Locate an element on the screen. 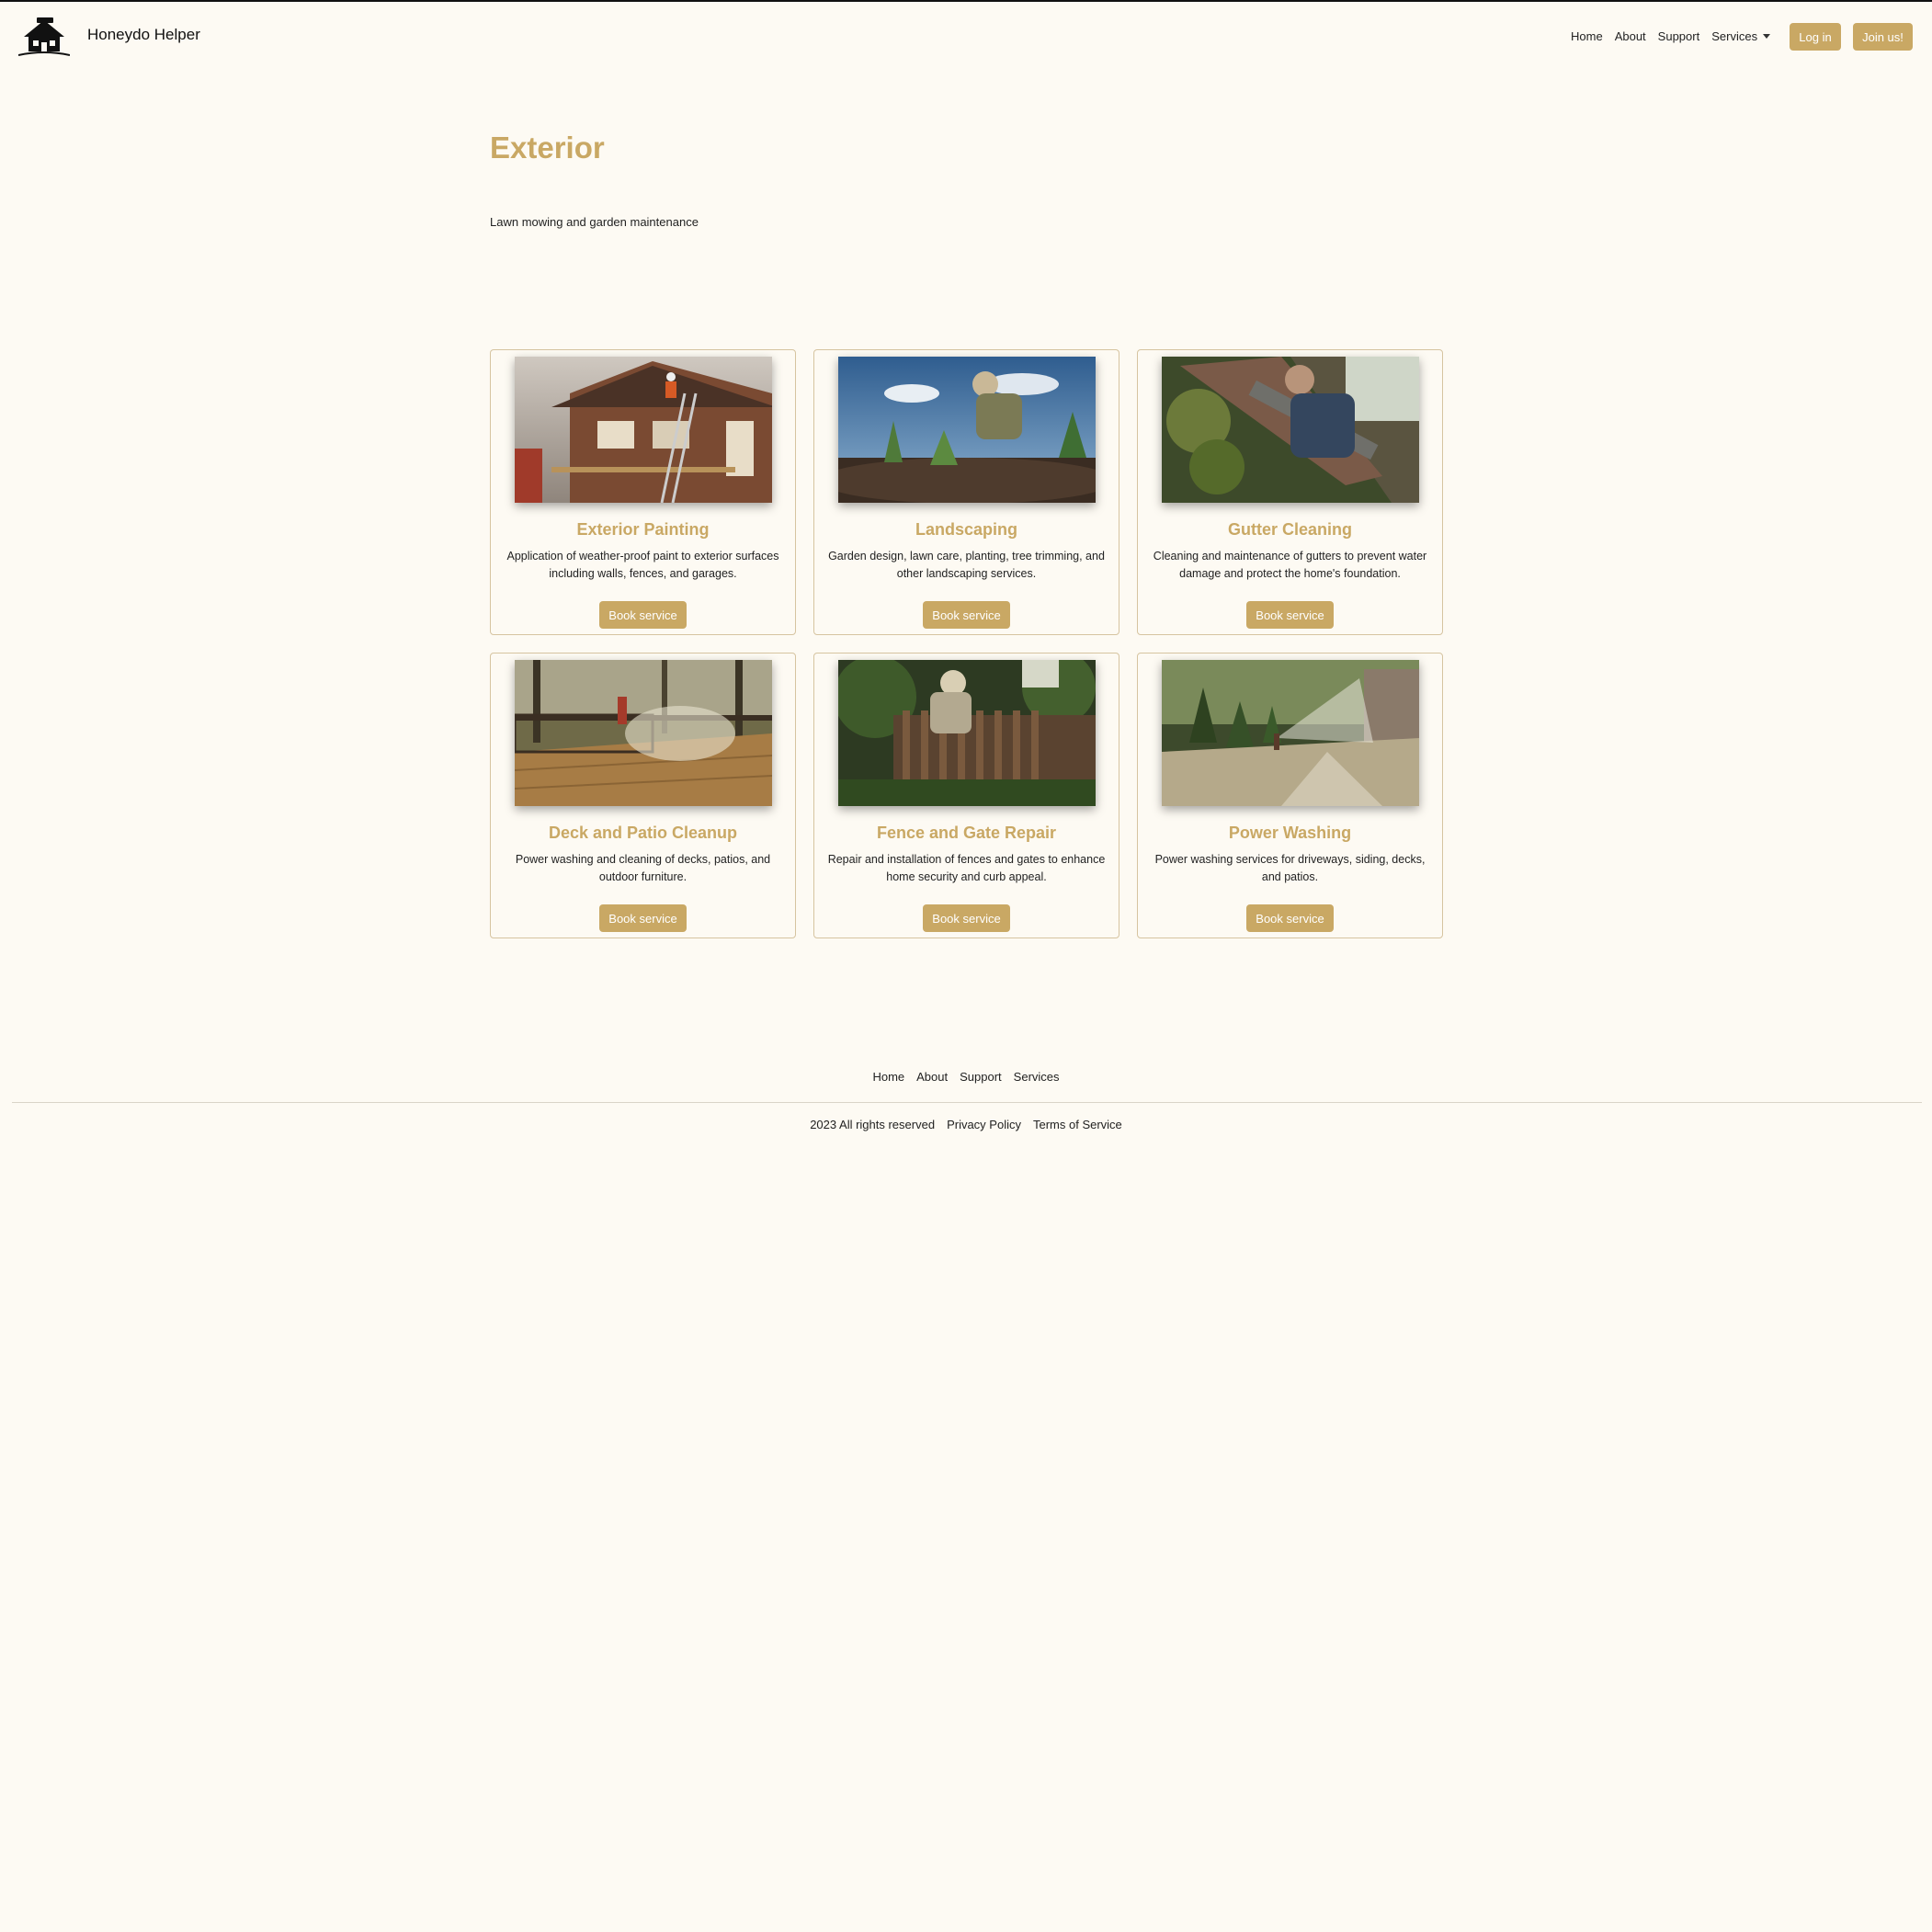 The height and width of the screenshot is (1932, 1932). card-title: Power Washing is located at coordinates (1290, 833).